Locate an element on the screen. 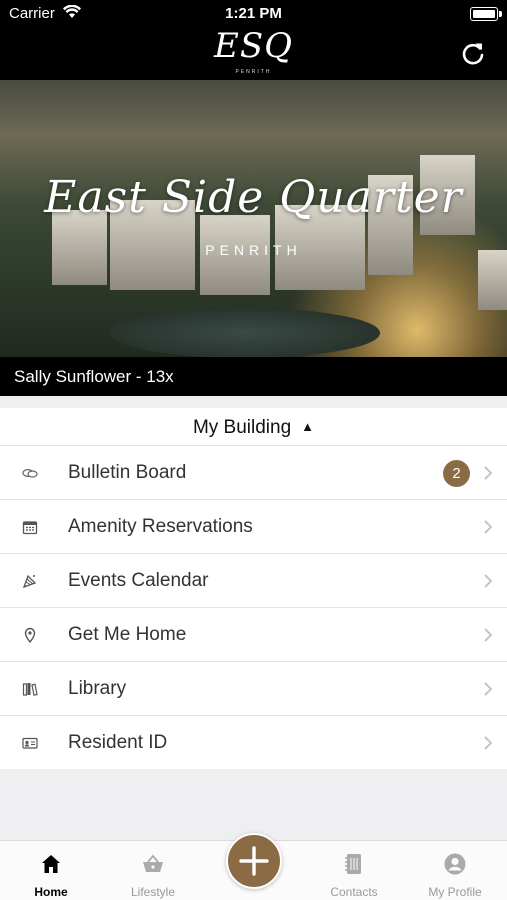  menu-item-get-me-home: Get Me Home is located at coordinates (253, 634).